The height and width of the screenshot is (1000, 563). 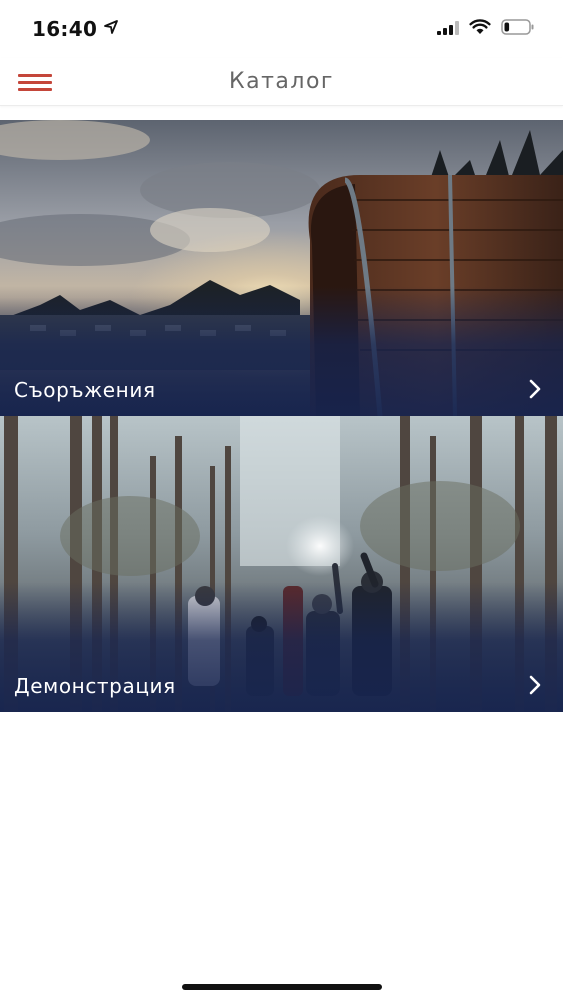 I want to click on nav-bar: Каталог, so click(x=281, y=82).